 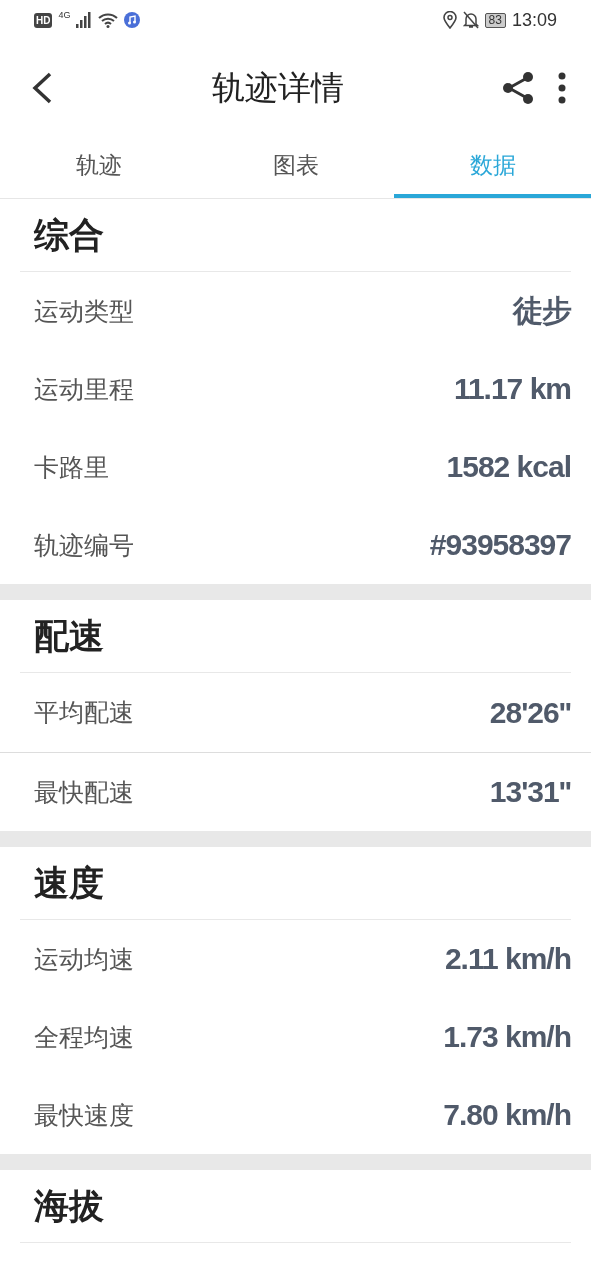 What do you see at coordinates (295, 167) in the screenshot?
I see `tab: 图表` at bounding box center [295, 167].